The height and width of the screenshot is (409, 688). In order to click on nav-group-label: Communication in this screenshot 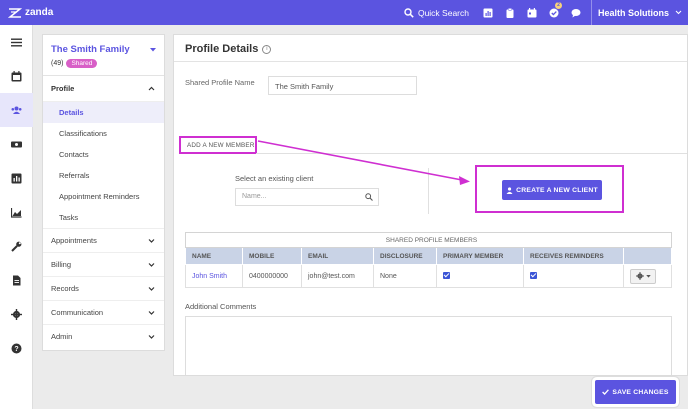, I will do `click(77, 312)`.